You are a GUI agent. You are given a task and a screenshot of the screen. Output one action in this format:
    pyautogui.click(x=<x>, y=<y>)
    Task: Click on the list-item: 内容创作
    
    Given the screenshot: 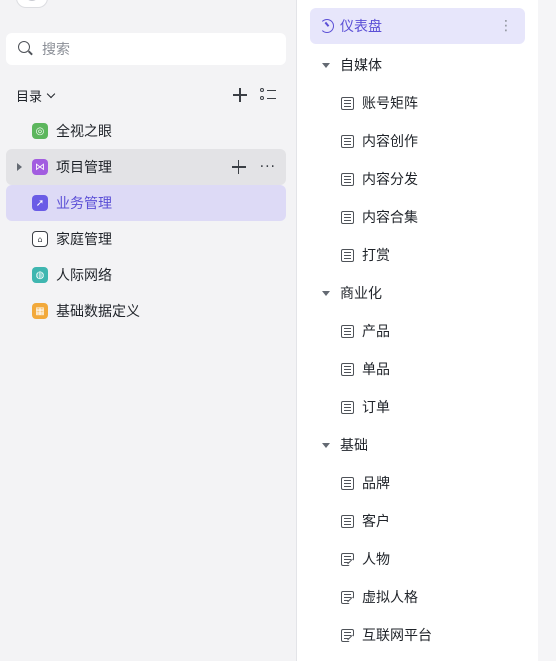 What is the action you would take?
    pyautogui.click(x=417, y=141)
    